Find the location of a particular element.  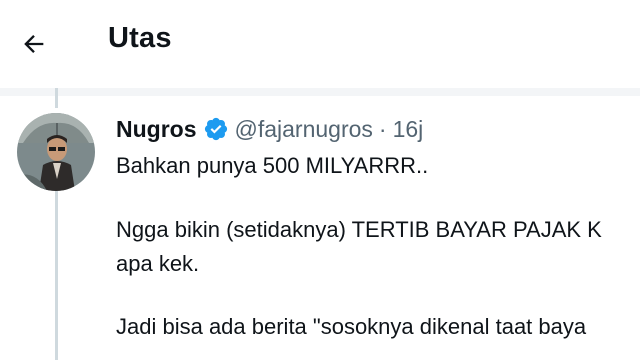

tweet-header: Nugros @fajarnugros · 16j is located at coordinates (269, 129).